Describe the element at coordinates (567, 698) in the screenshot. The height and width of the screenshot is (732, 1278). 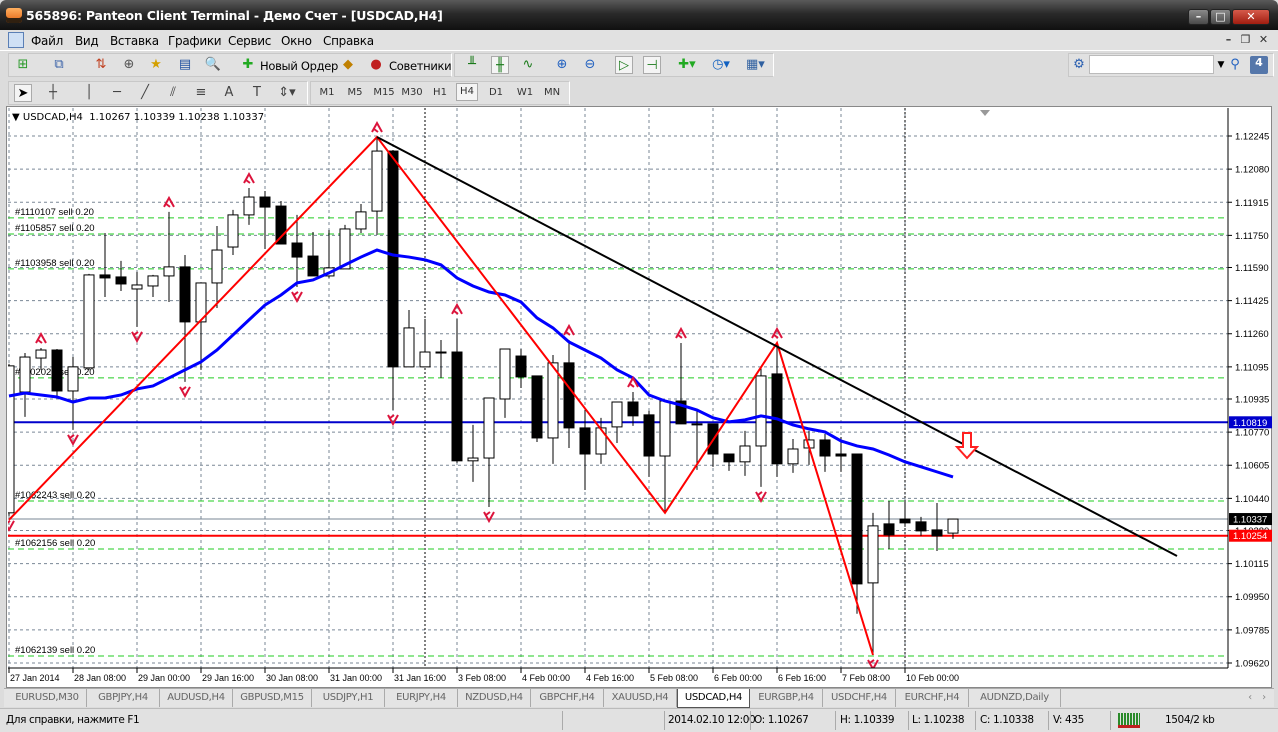
I see `tab-gbpchf-h4: GBPCHF,H4` at that location.